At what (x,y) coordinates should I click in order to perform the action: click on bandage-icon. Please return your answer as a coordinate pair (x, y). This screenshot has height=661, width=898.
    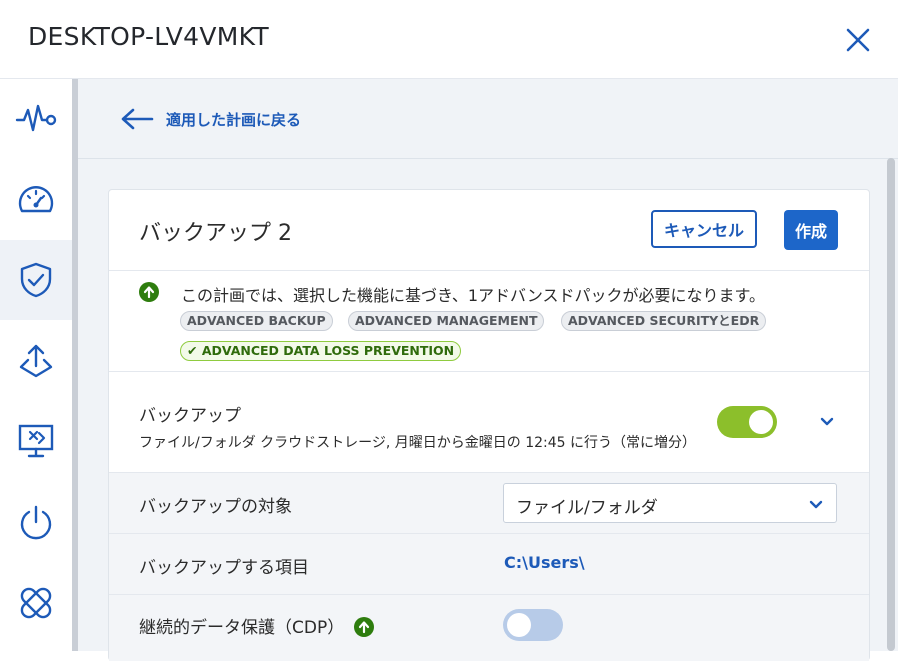
    Looking at the image, I should click on (36, 603).